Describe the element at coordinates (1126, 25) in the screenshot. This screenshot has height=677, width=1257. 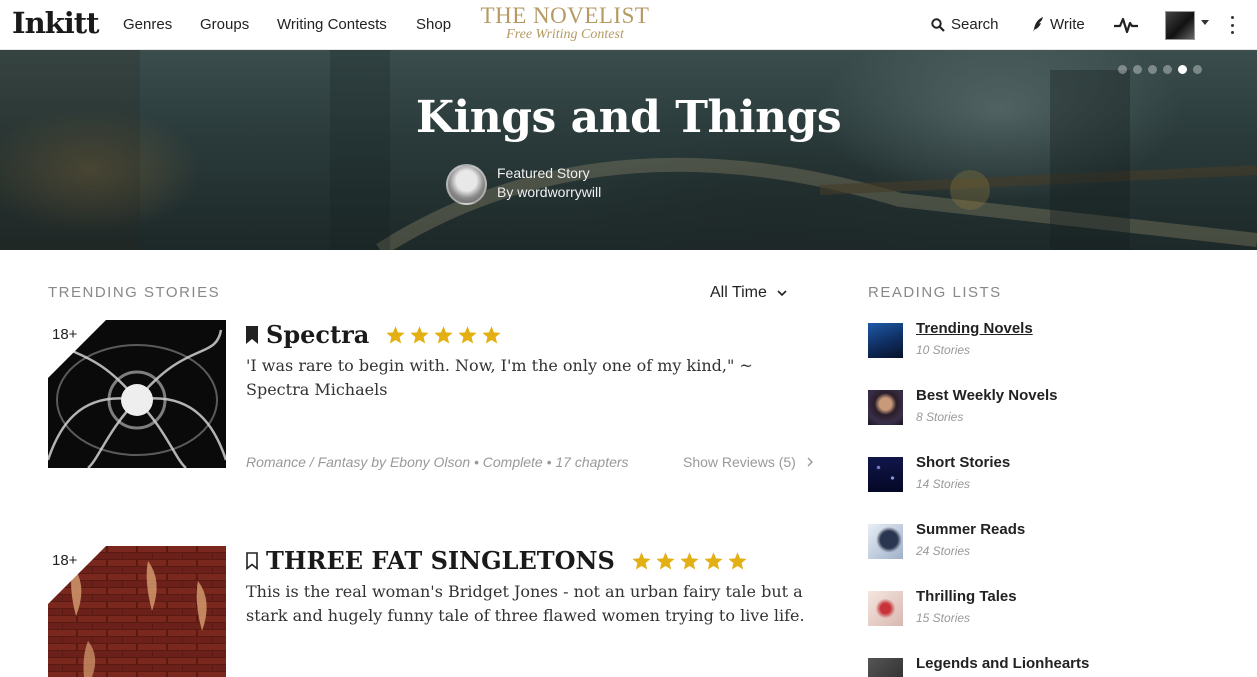
I see `activity-icon` at that location.